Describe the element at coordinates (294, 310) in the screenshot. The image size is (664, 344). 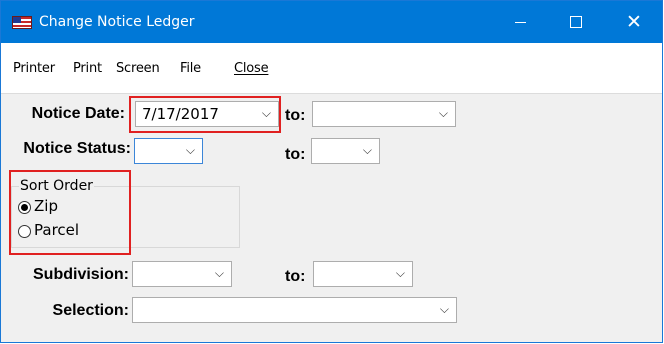
I see `selection-combo: ⌵` at that location.